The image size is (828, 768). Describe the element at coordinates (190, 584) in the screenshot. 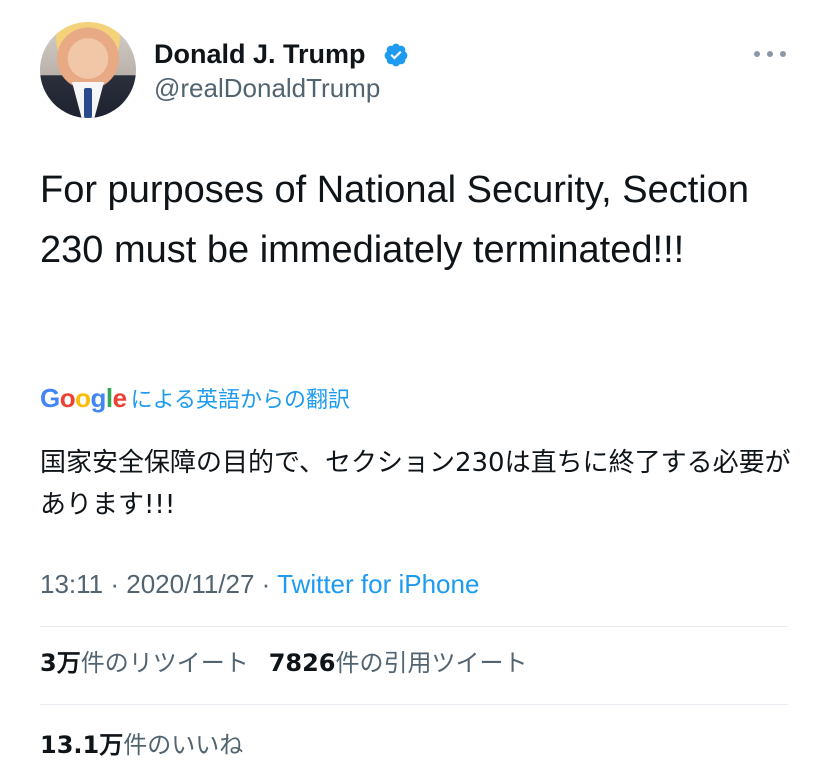

I see `tweet-date: 2020/11/27` at that location.